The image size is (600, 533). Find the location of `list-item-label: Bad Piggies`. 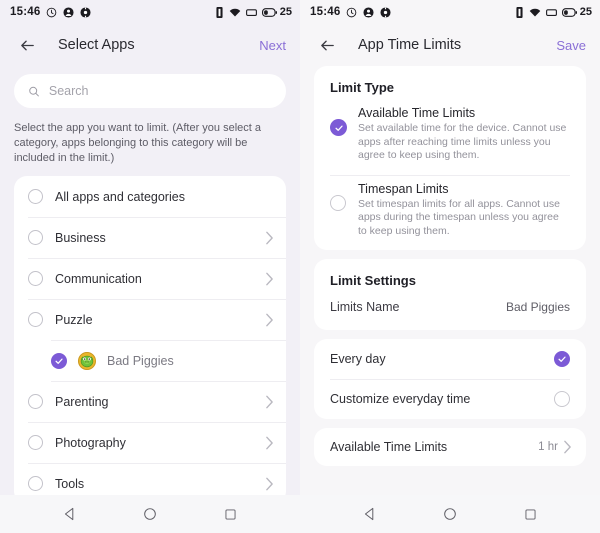

list-item-label: Bad Piggies is located at coordinates (140, 360).